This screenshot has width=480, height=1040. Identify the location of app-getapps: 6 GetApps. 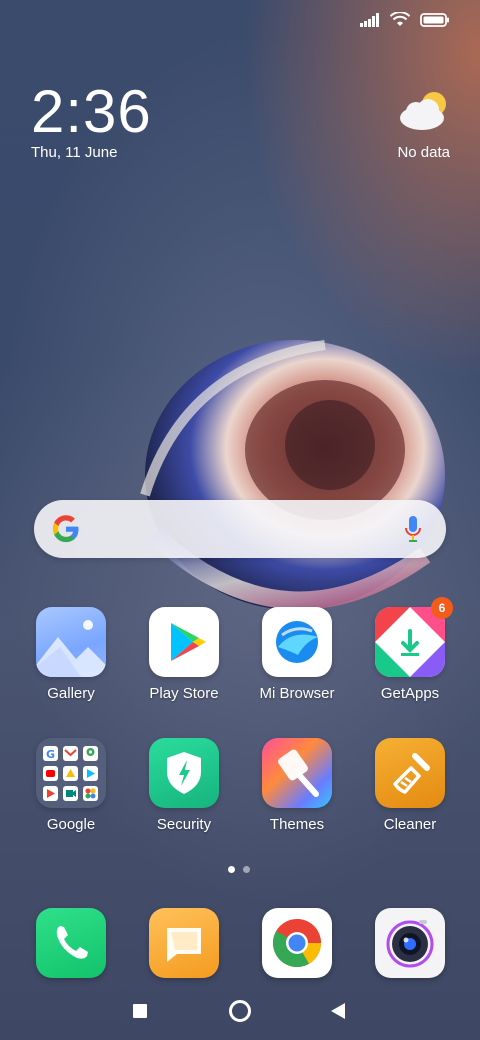
(410, 649).